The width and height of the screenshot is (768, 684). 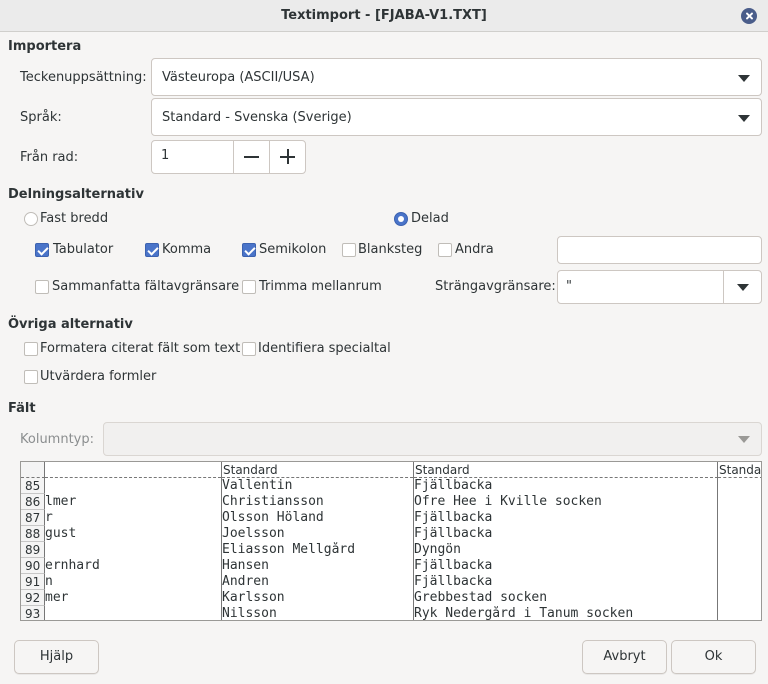 What do you see at coordinates (249, 613) in the screenshot?
I see `table-cell: Nilsson` at bounding box center [249, 613].